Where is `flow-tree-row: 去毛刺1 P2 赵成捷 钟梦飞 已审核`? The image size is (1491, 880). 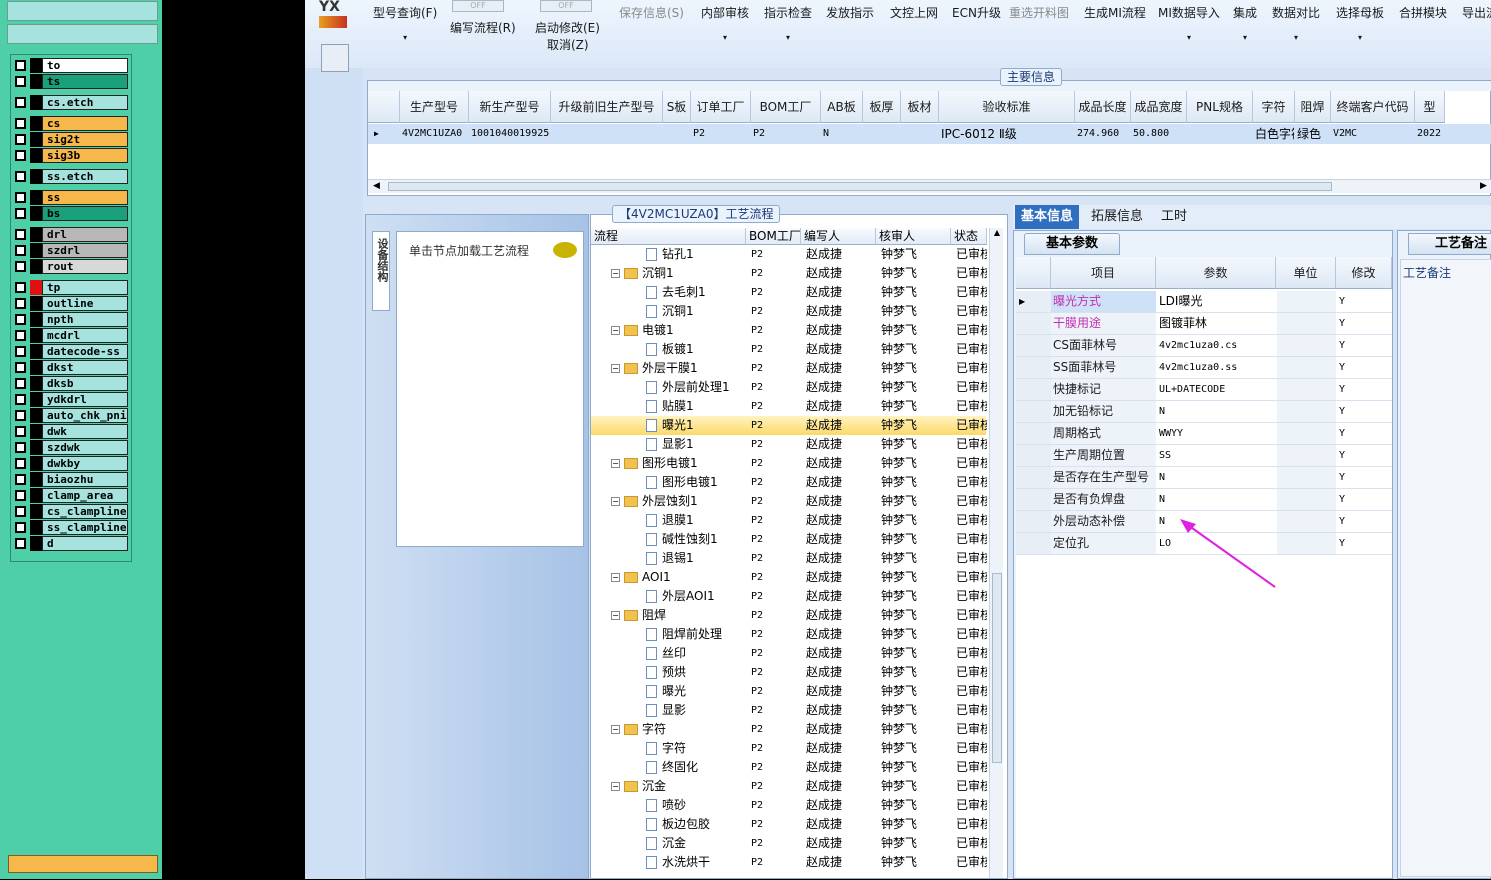 flow-tree-row: 去毛刺1 P2 赵成捷 钟梦飞 已审核 is located at coordinates (789, 292).